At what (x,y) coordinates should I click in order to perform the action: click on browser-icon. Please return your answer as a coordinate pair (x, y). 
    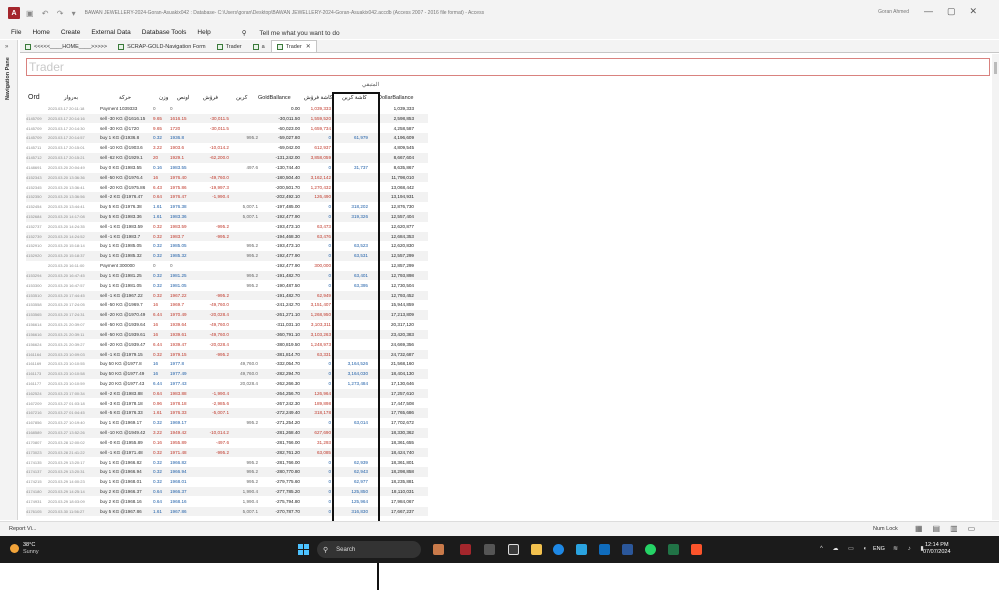
    Looking at the image, I should click on (558, 549).